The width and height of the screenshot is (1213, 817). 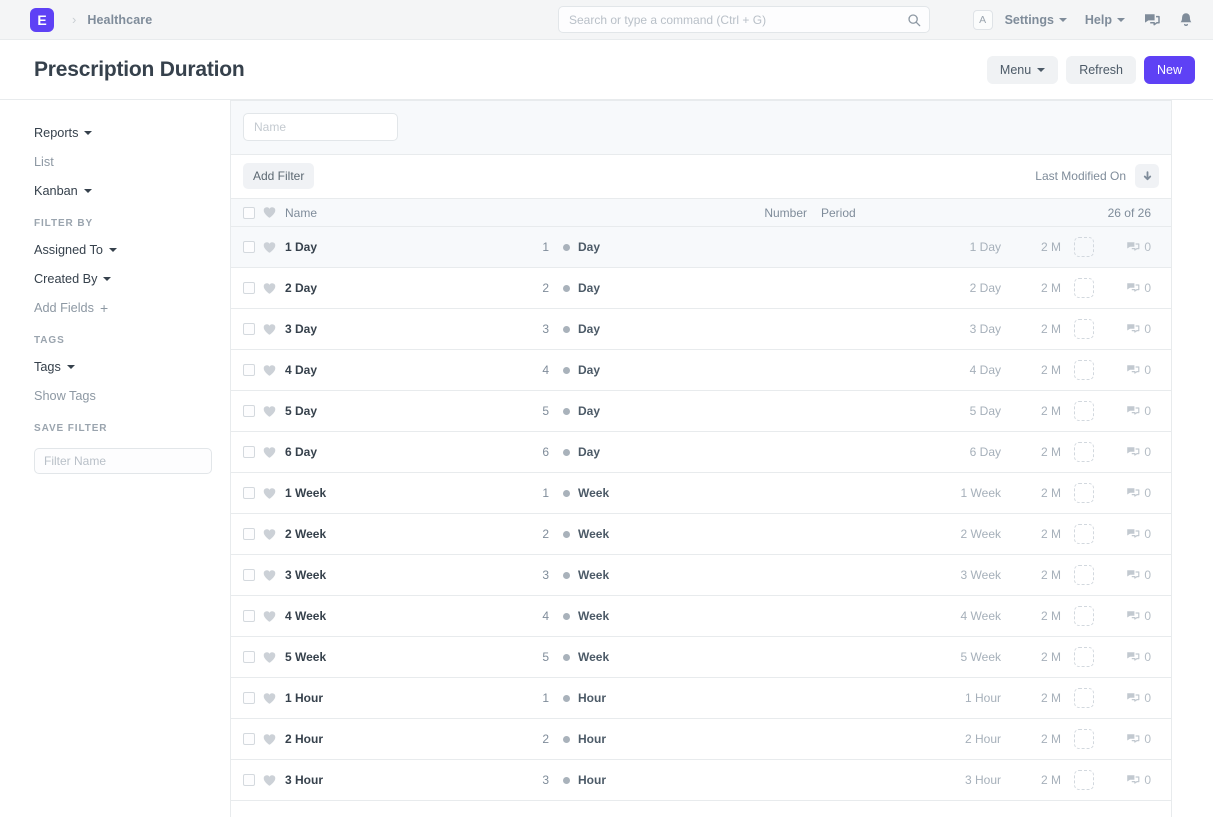 I want to click on row-name-link: 1 Hour, so click(x=304, y=698).